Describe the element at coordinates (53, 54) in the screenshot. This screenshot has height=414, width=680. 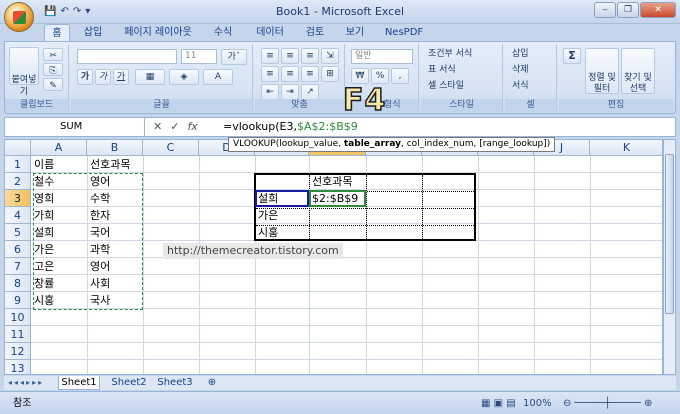
I see `cut-icon: ✂` at that location.